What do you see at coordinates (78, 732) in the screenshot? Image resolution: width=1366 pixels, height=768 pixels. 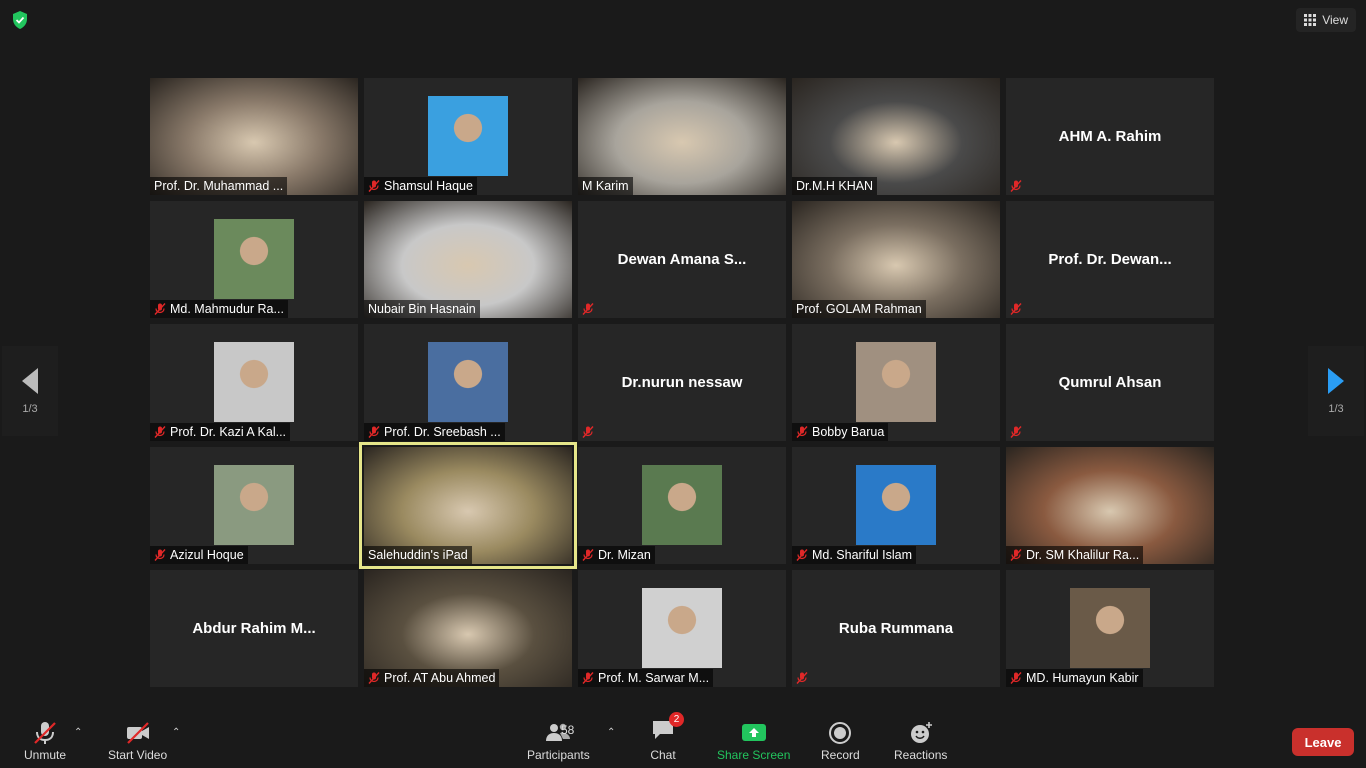 I see `audio-options-caret-icon: ⌃` at bounding box center [78, 732].